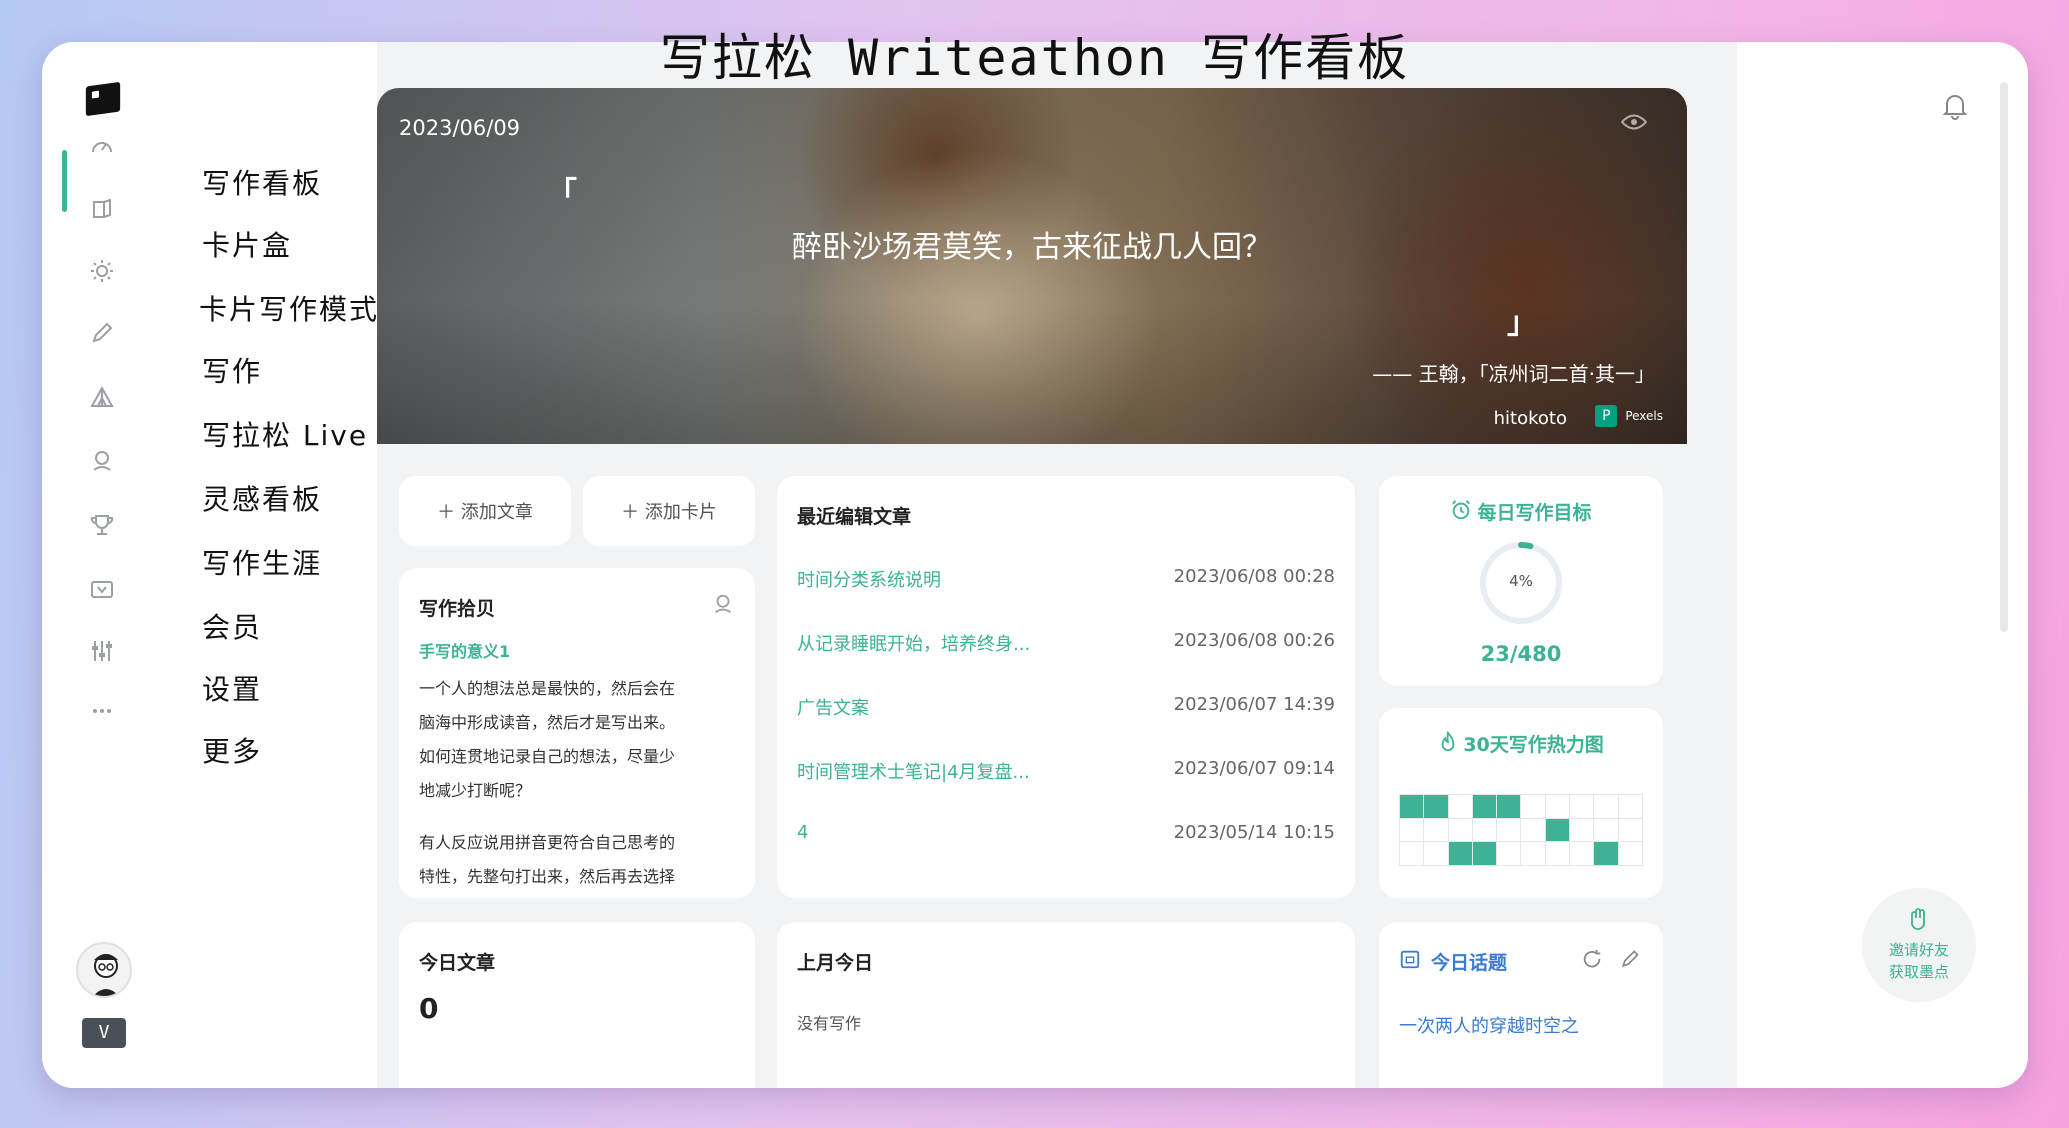 The height and width of the screenshot is (1128, 2069). Describe the element at coordinates (547, 877) in the screenshot. I see `text-line: 特性，先整句打出来，然后再去选择` at that location.